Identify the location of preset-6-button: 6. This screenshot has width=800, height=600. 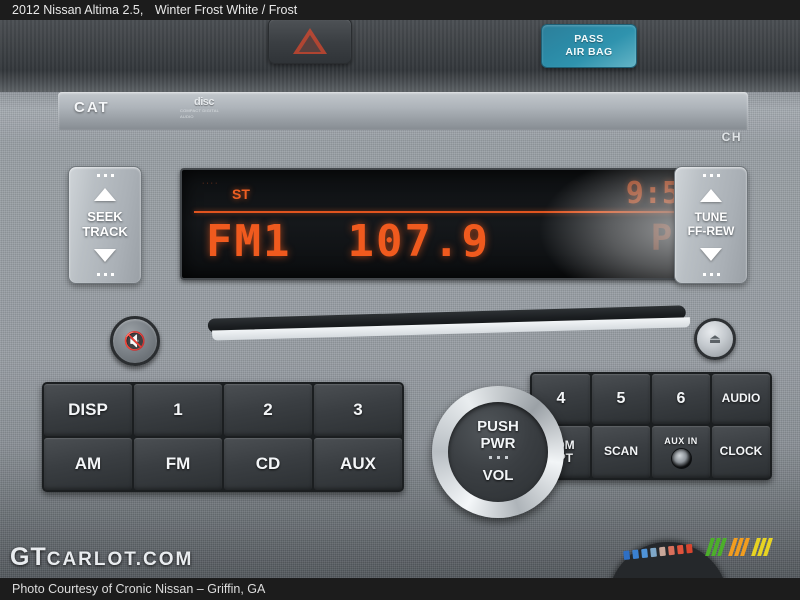
(681, 399).